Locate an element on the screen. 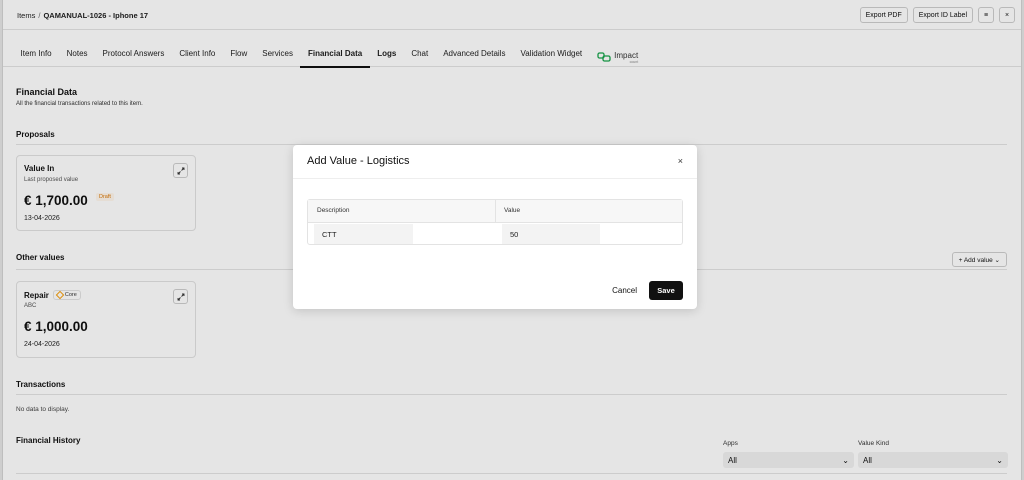  modal-divider is located at coordinates (495, 178).